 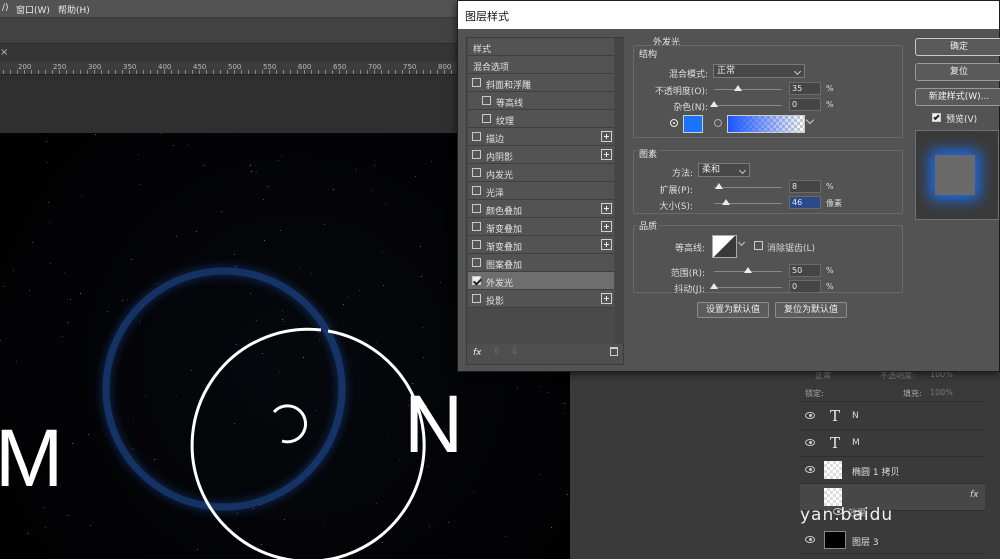 What do you see at coordinates (541, 281) in the screenshot?
I see `style-list-item: 外发光` at bounding box center [541, 281].